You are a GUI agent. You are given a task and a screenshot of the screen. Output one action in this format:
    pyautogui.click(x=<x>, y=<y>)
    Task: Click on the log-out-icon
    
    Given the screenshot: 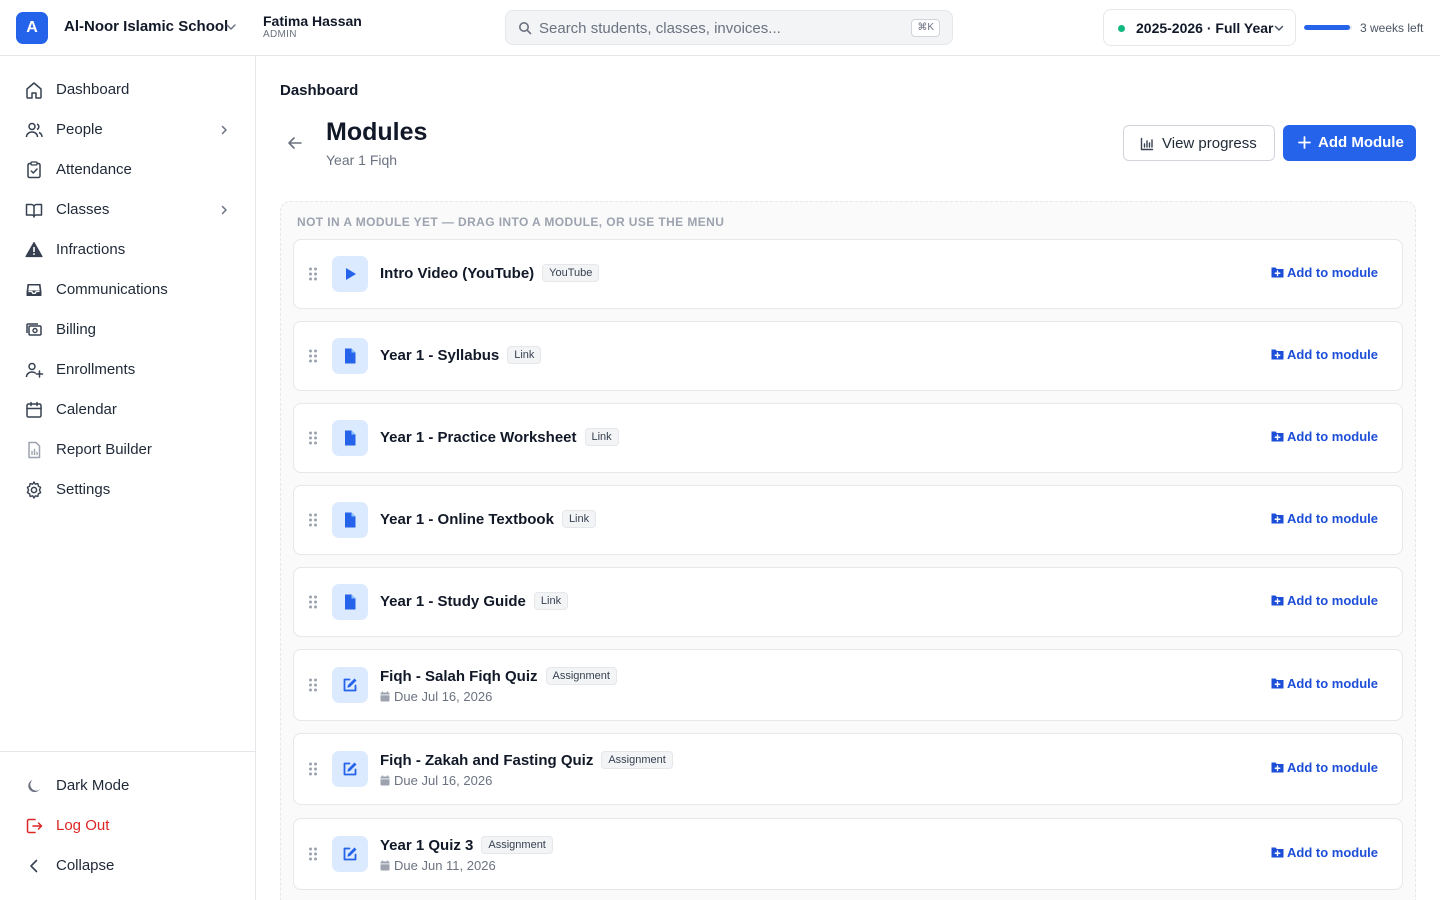 What is the action you would take?
    pyautogui.click(x=34, y=826)
    